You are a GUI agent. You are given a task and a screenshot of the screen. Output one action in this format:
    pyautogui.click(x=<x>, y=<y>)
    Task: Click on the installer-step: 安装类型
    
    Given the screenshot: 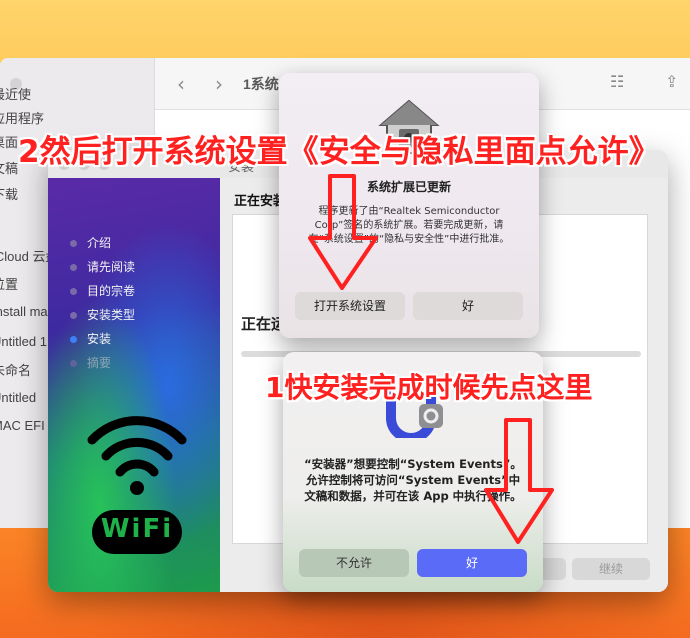 What is the action you would take?
    pyautogui.click(x=102, y=314)
    